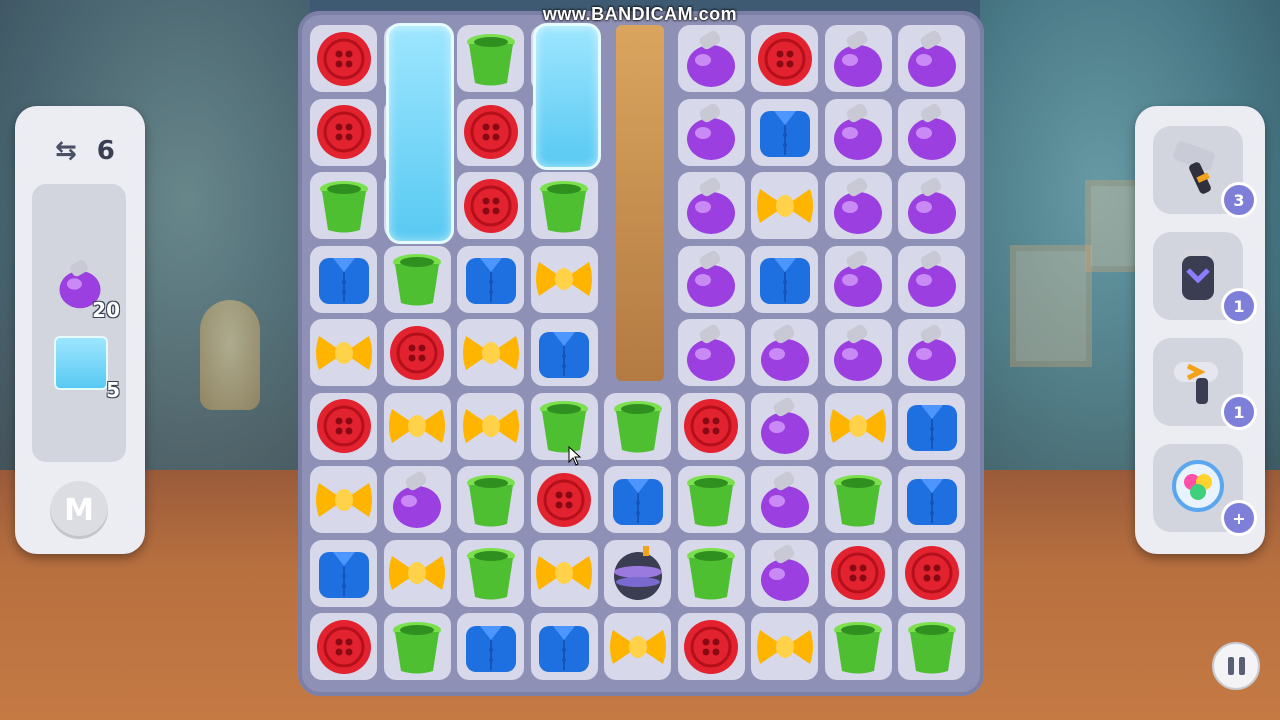 Image resolution: width=1280 pixels, height=720 pixels. I want to click on booster-hairdryer-button: 1, so click(1205, 384).